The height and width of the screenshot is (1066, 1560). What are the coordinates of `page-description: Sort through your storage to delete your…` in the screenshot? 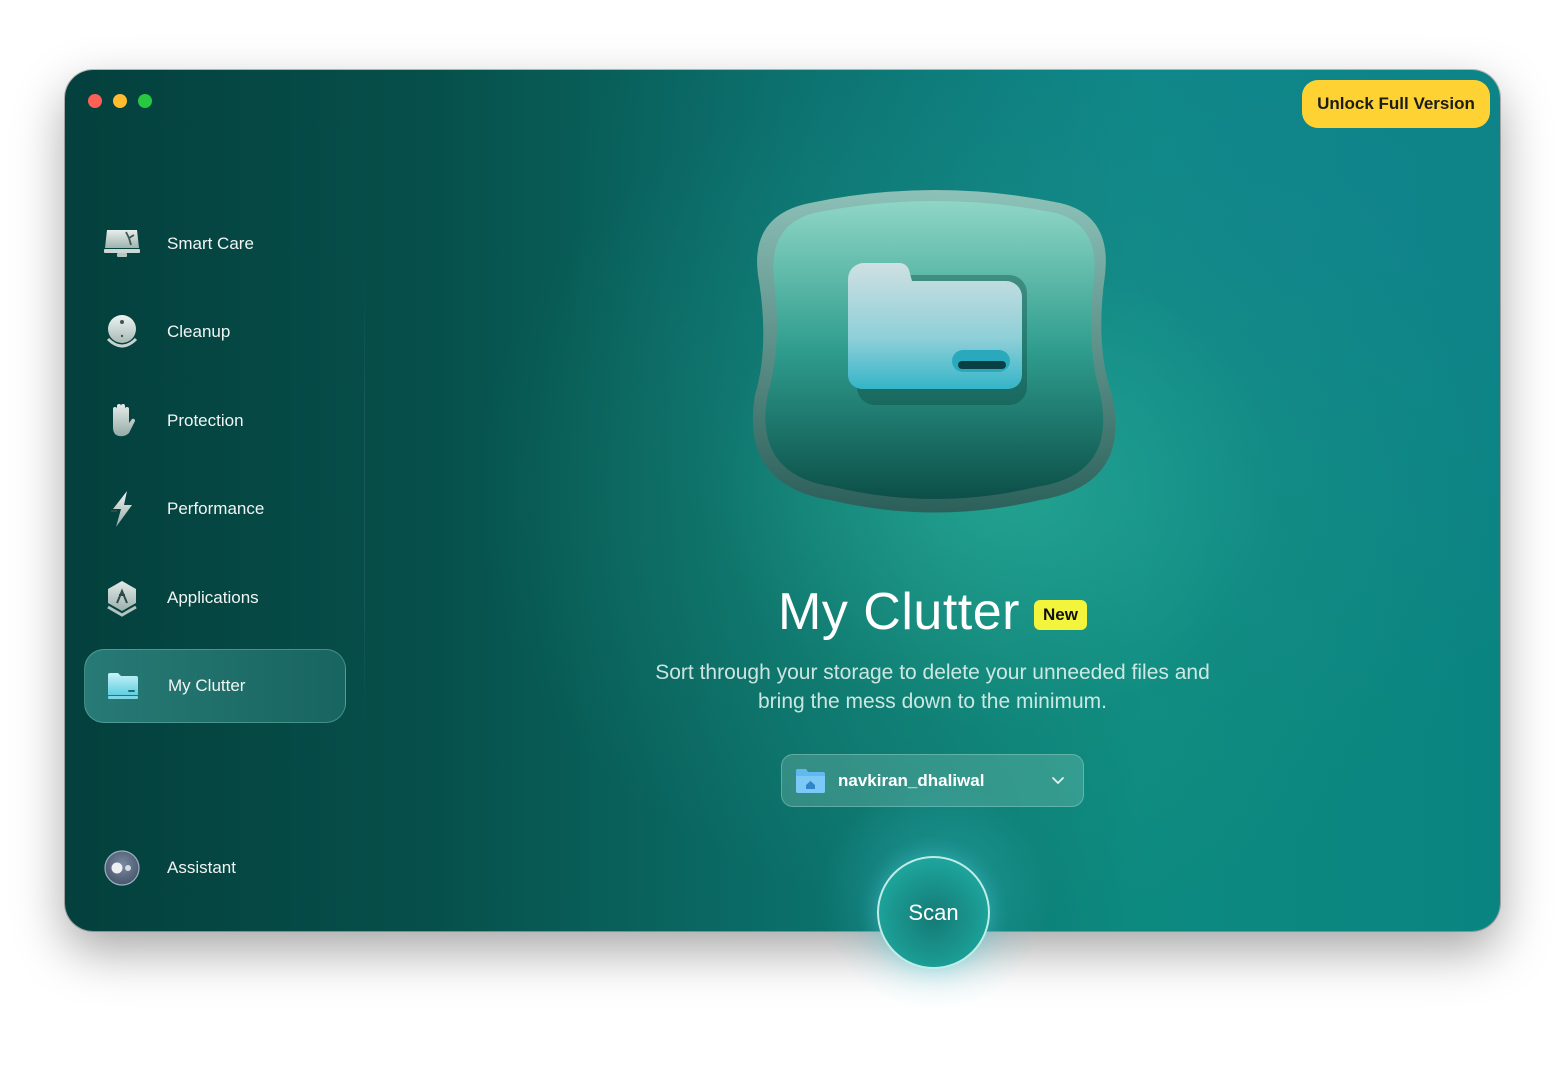 It's located at (932, 687).